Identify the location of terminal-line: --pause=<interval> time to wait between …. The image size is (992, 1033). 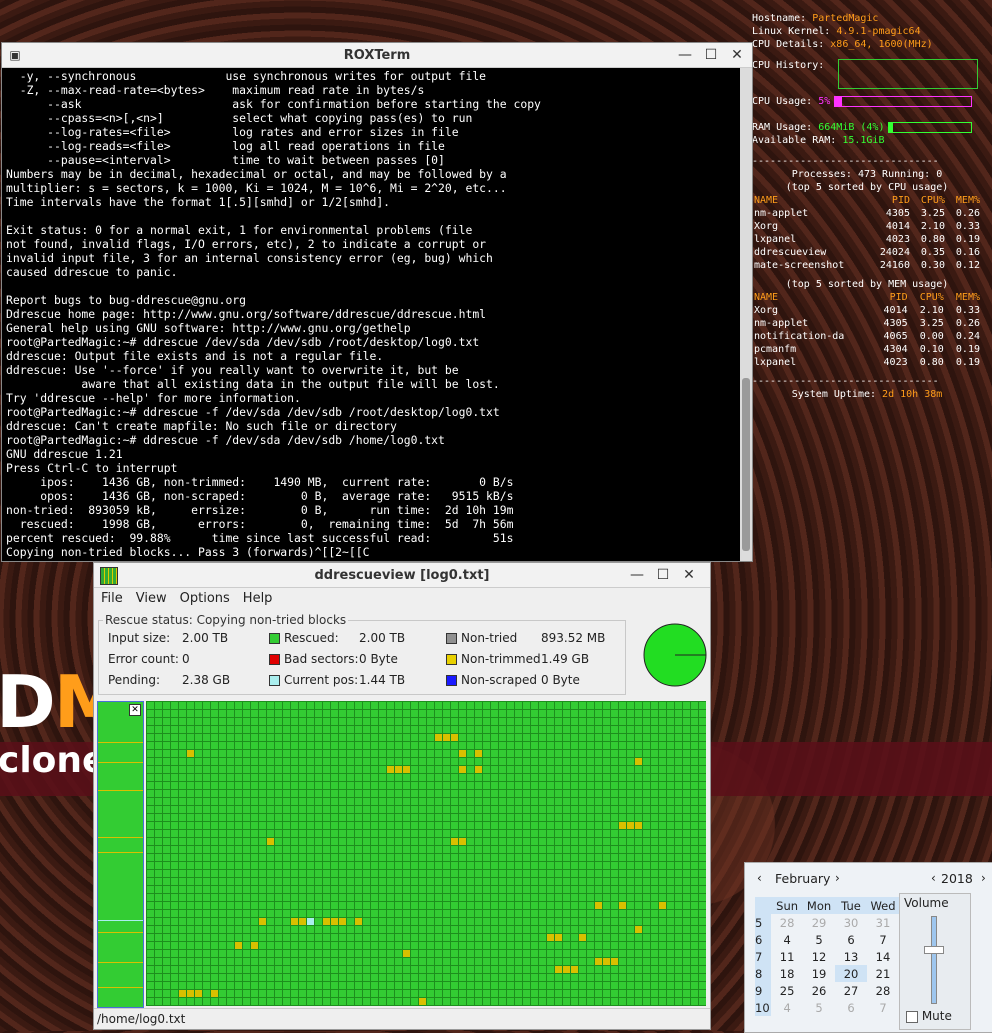
(225, 160).